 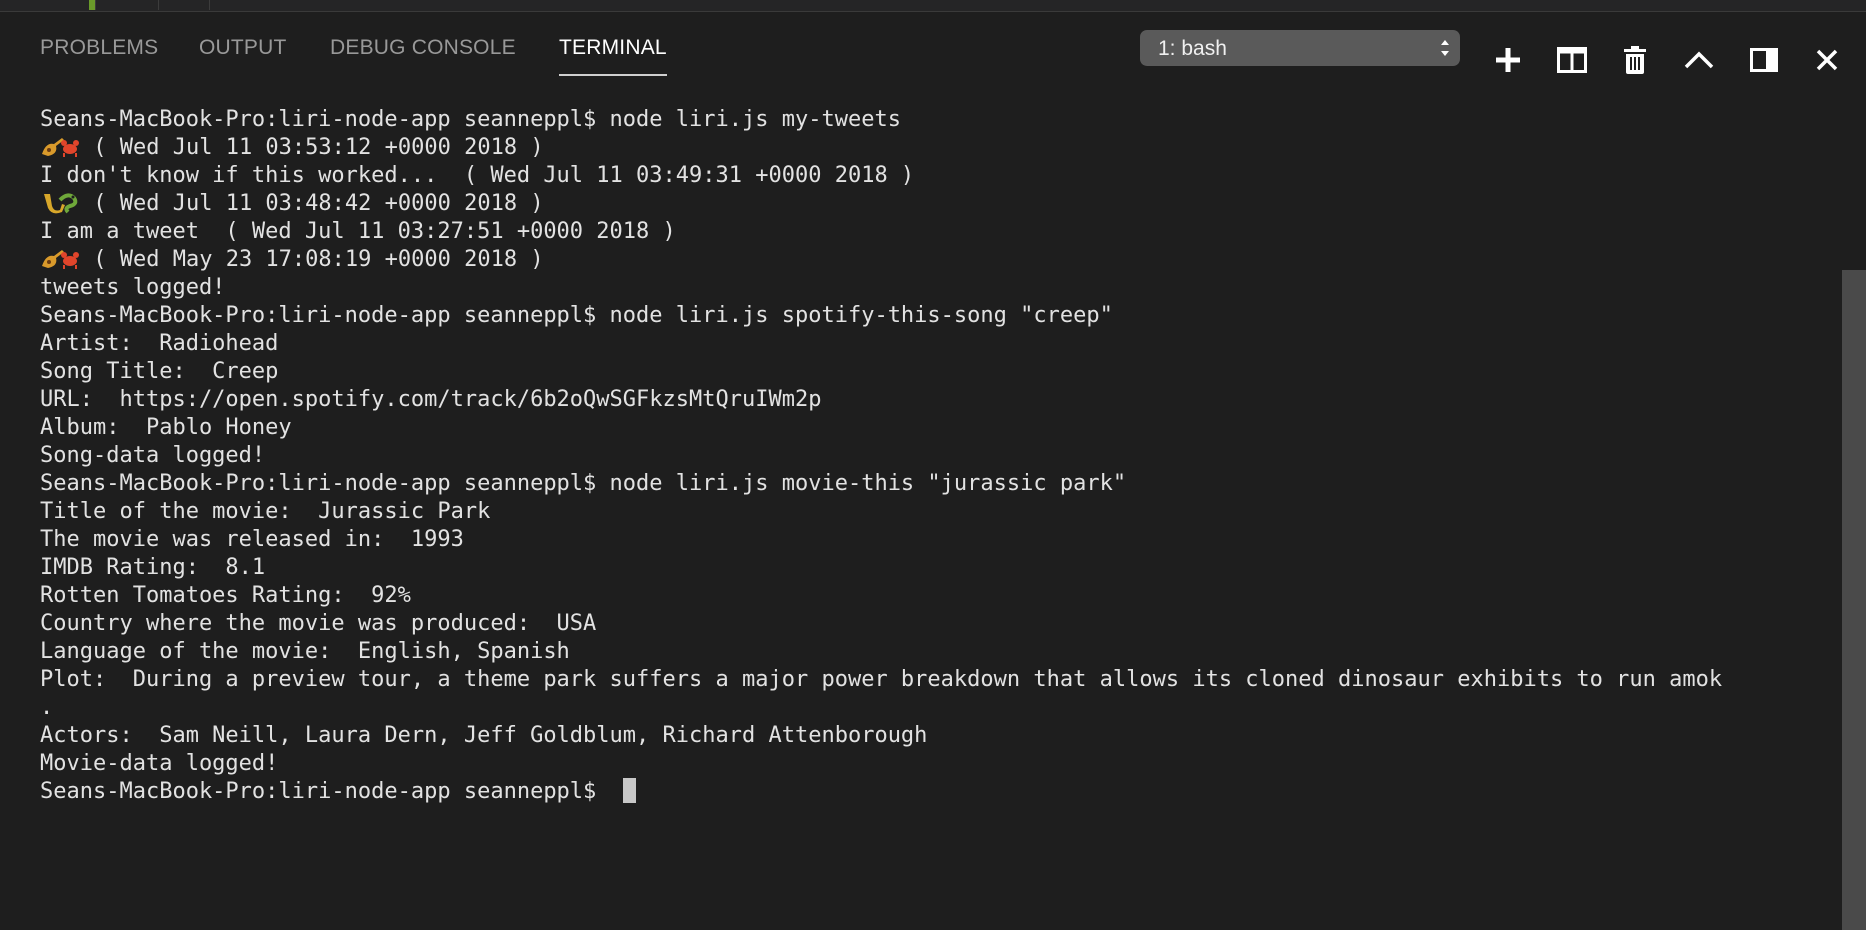 What do you see at coordinates (312, 203) in the screenshot?
I see `terminal-line-text: ( Wed Jul 11 03:48:42 +0000 2018 )` at bounding box center [312, 203].